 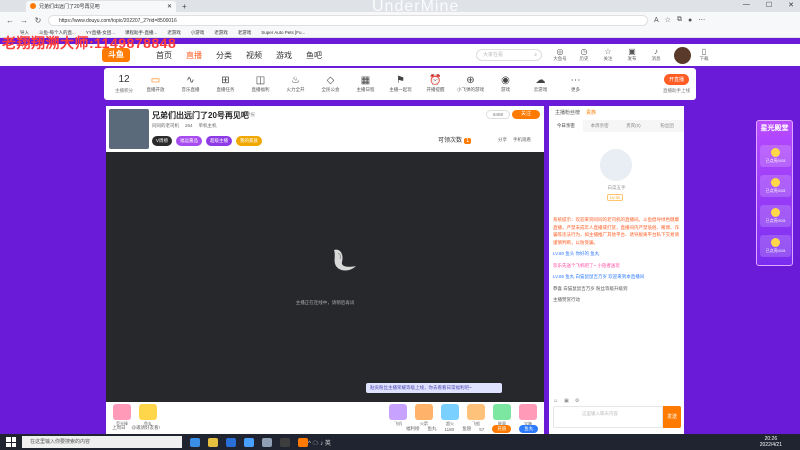 I want to click on close-window-icon: ✕, so click(x=791, y=5).